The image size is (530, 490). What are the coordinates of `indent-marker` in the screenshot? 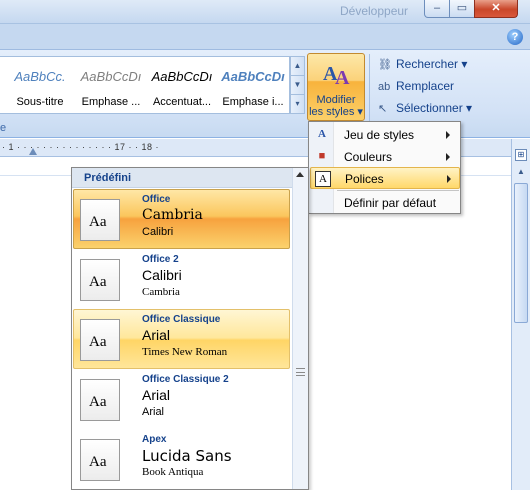 It's located at (33, 151).